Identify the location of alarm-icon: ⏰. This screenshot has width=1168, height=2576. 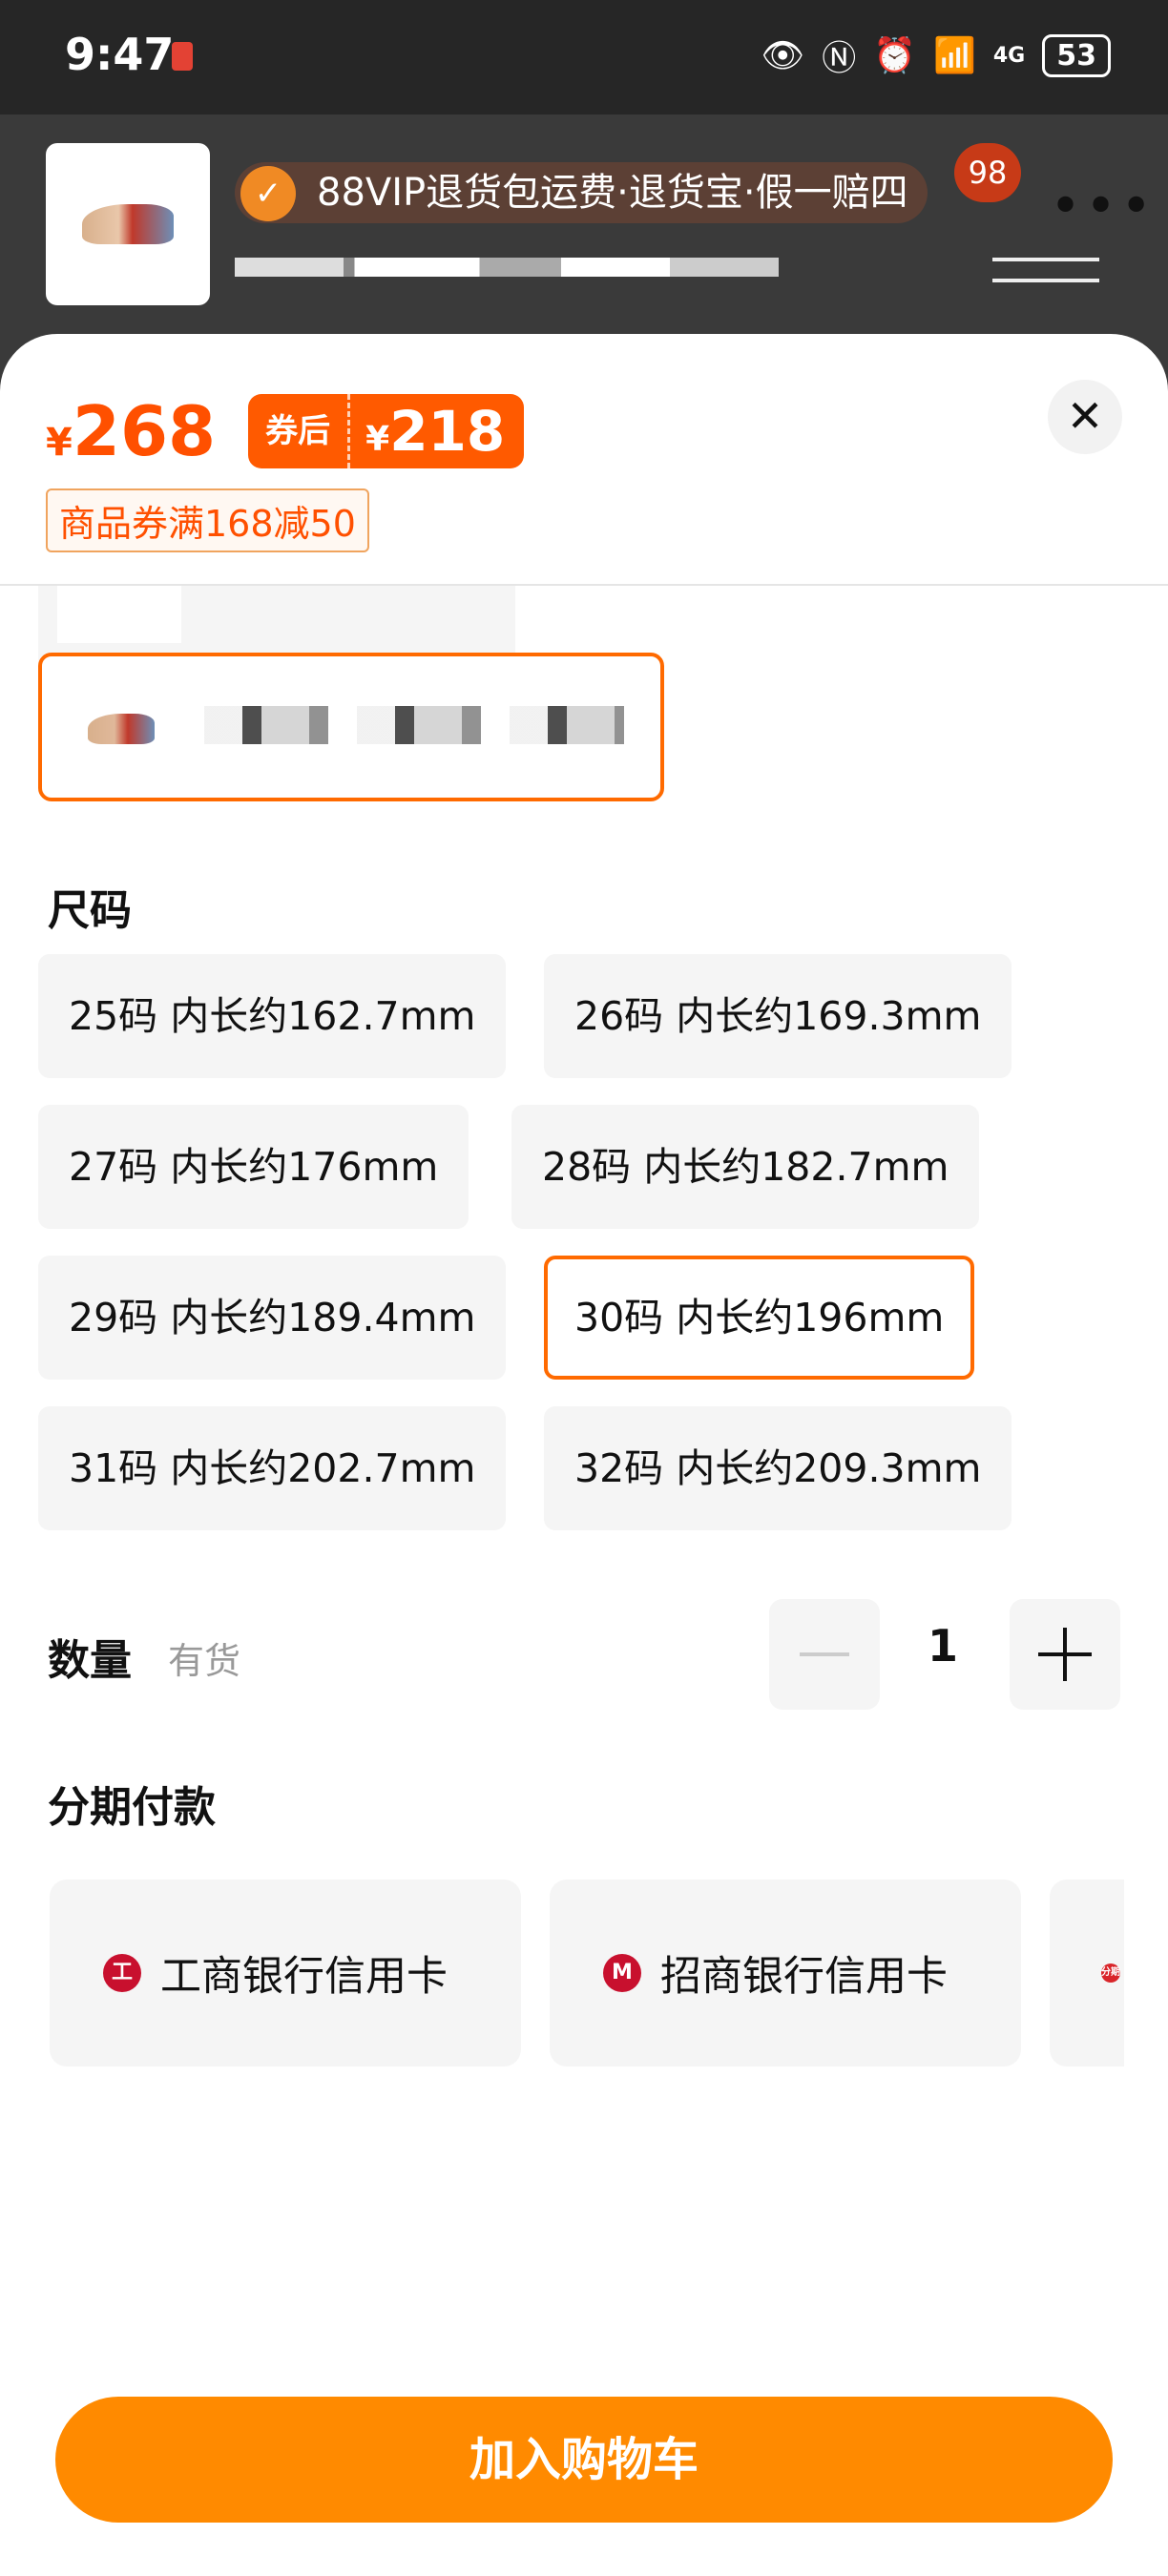
(895, 55).